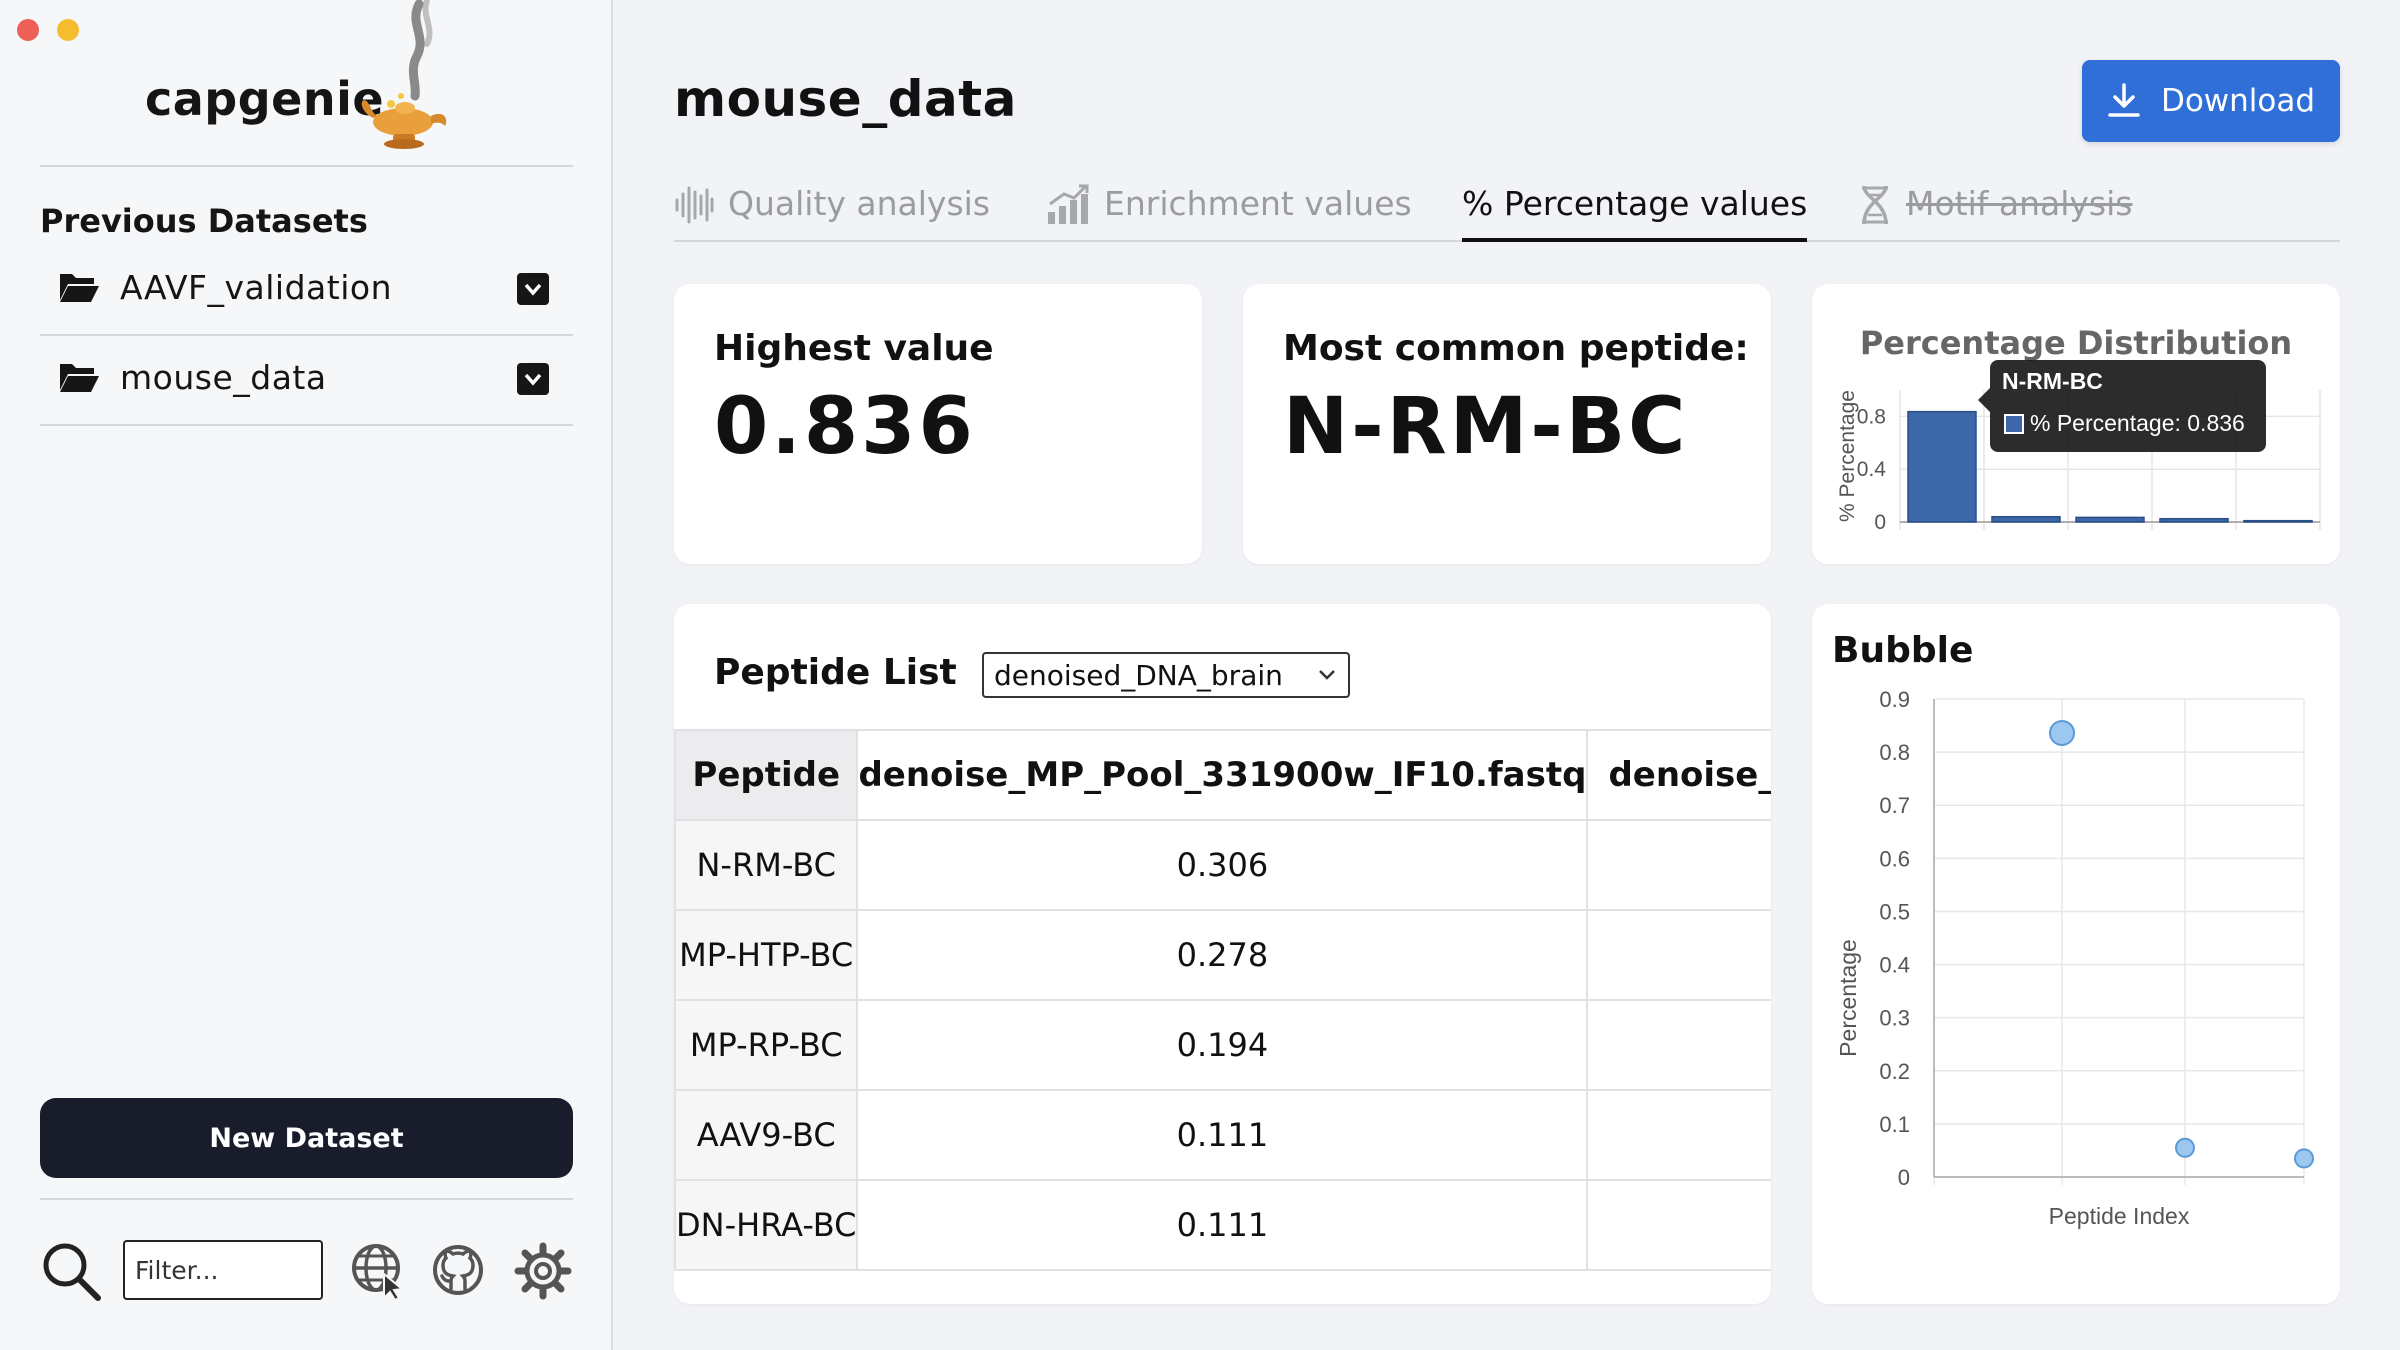 The image size is (2400, 1350). I want to click on sidebar-toolbar, so click(306, 1271).